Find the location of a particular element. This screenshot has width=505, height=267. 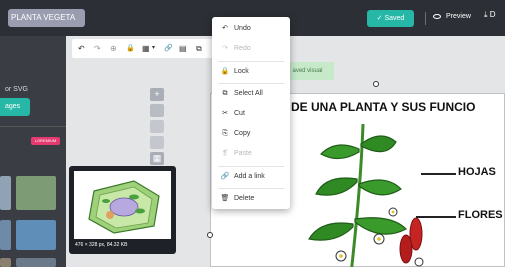

menu-item-cut: ✂ Cut is located at coordinates (251, 114).